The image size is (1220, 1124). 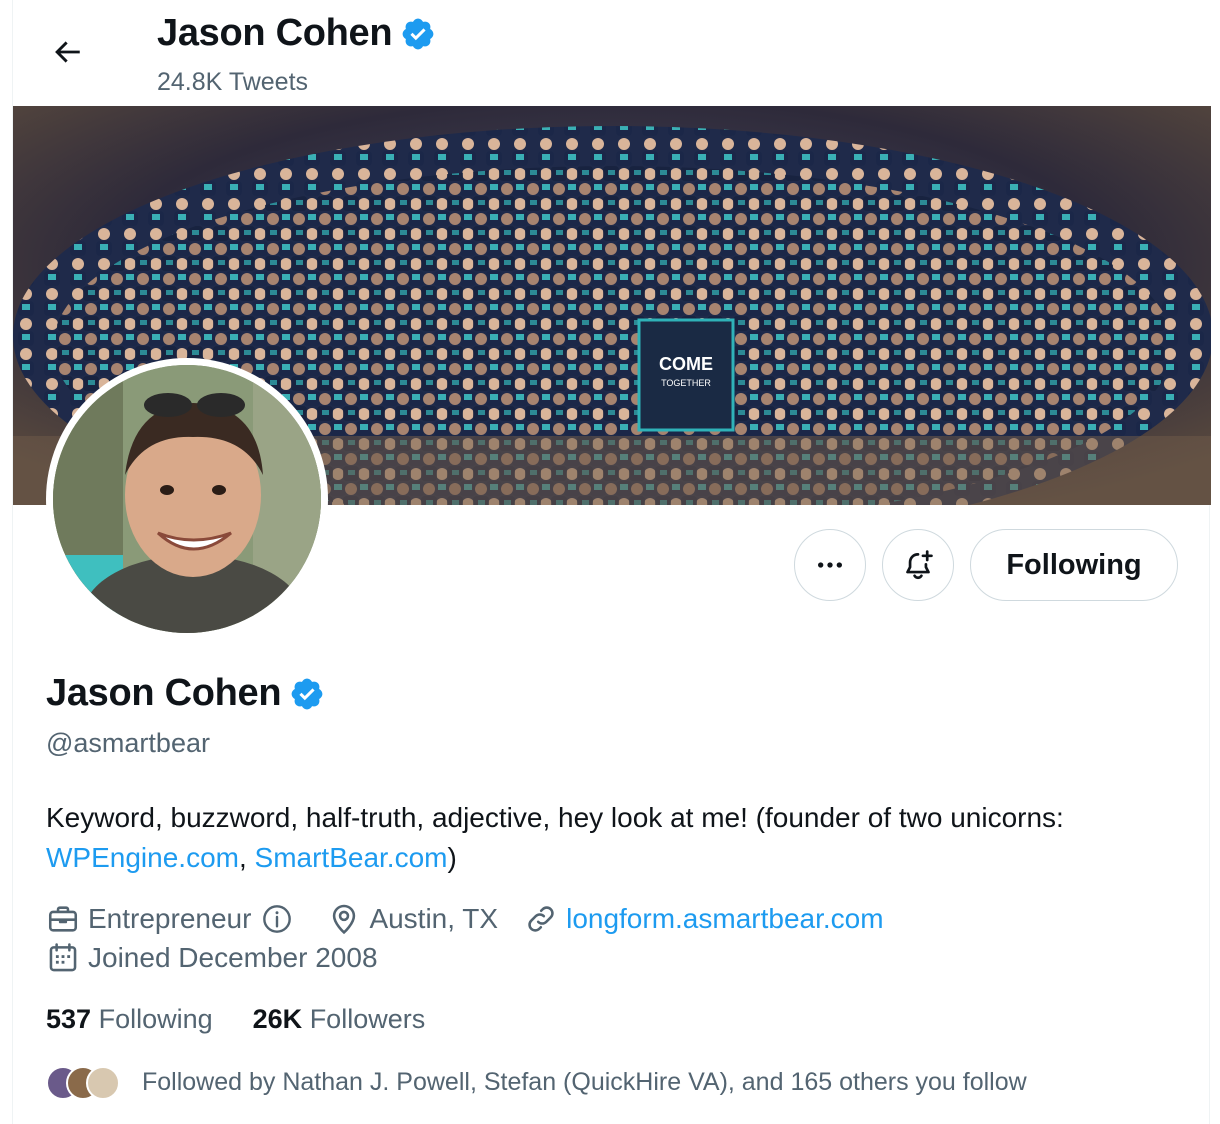 I want to click on svg-text: COME, so click(x=686, y=364).